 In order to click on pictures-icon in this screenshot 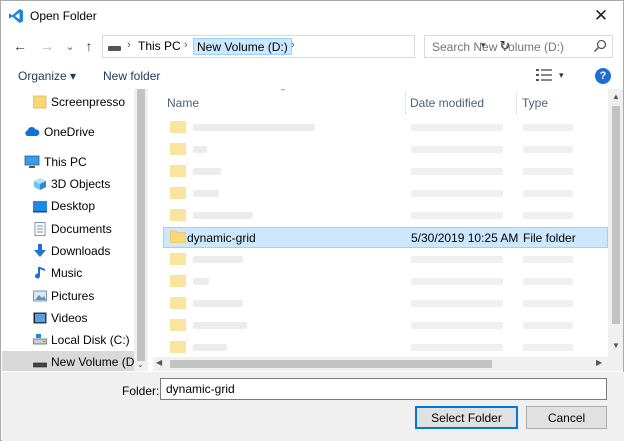, I will do `click(40, 296)`.